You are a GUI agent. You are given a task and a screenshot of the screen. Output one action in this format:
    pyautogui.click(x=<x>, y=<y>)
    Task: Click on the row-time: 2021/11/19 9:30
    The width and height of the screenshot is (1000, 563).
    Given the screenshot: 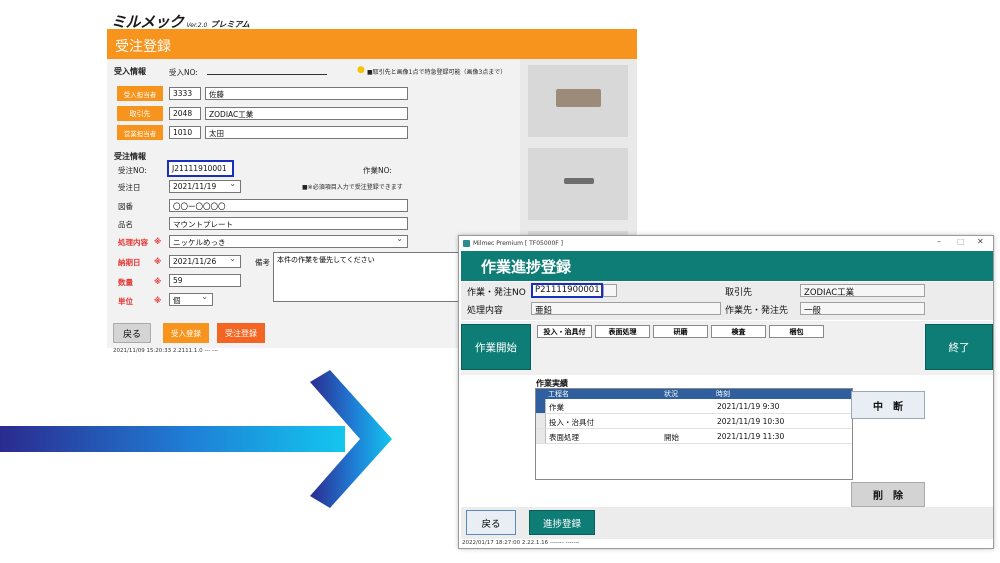 What is the action you would take?
    pyautogui.click(x=748, y=406)
    